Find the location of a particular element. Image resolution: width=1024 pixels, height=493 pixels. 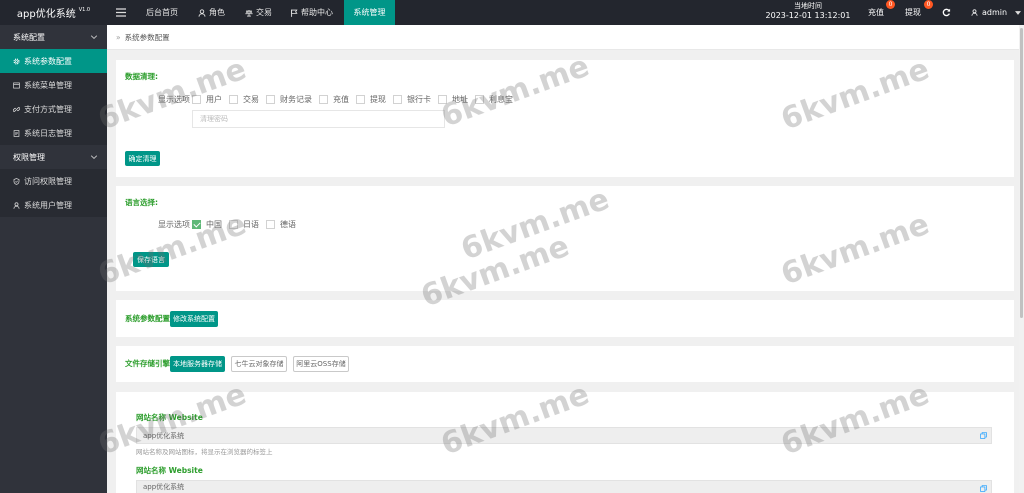

confirm-cleanup-button: 确定清理 is located at coordinates (142, 158).